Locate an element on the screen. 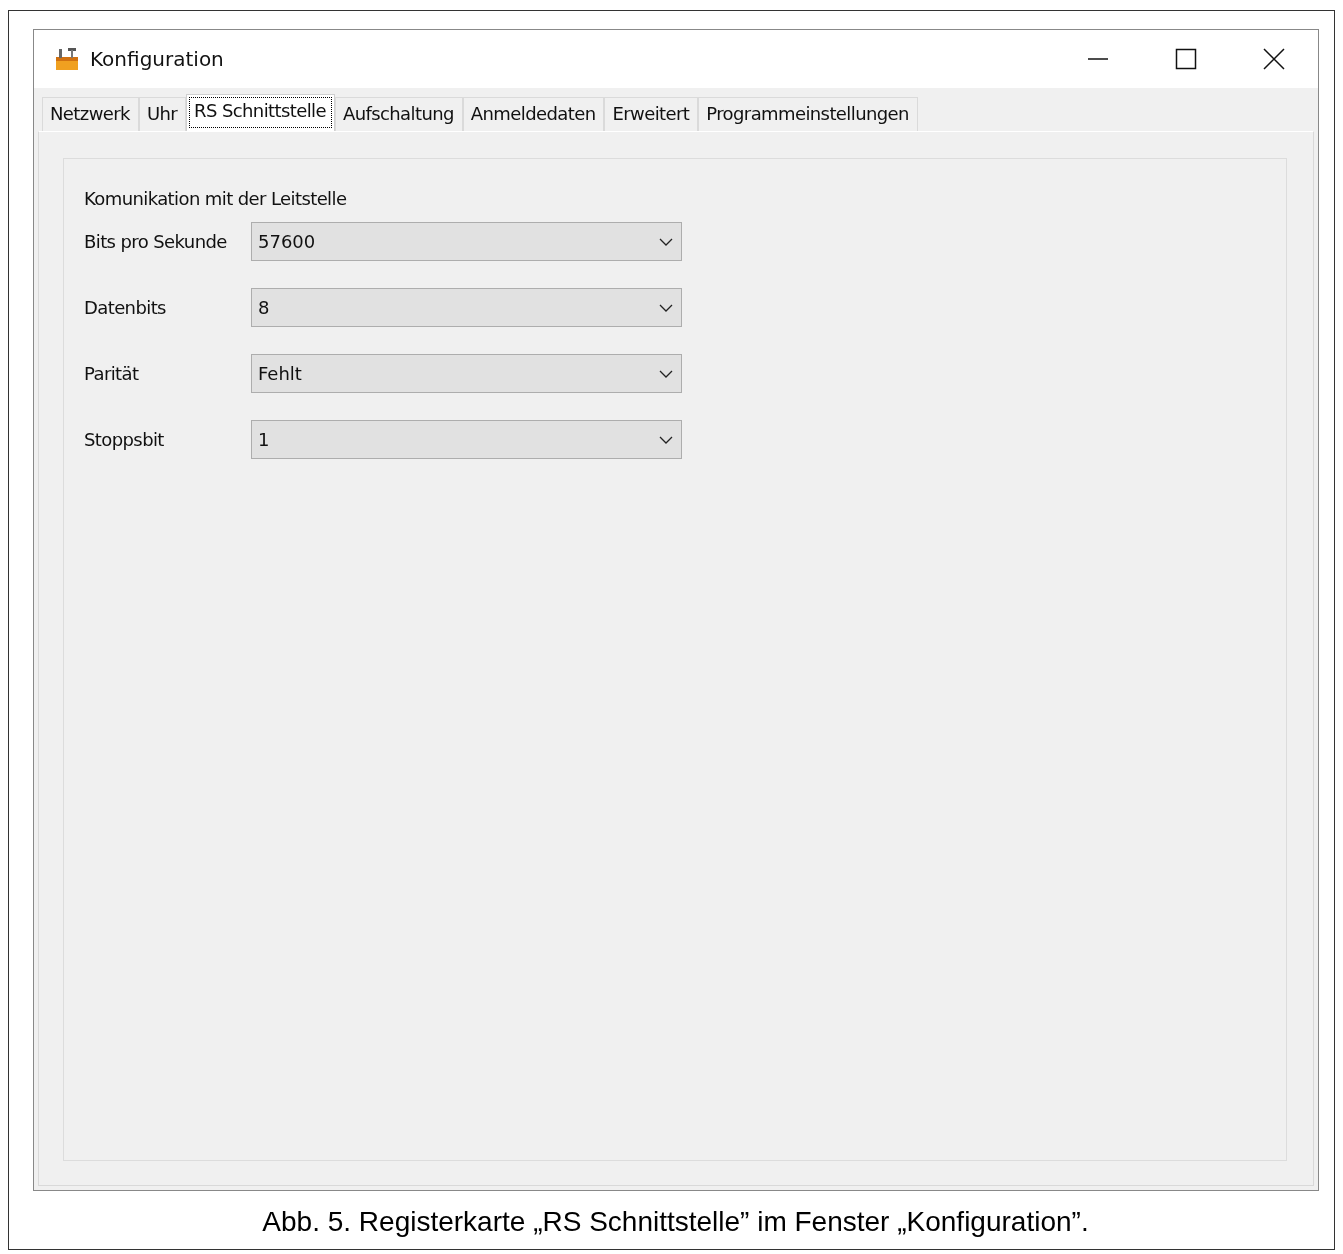 This screenshot has width=1343, height=1254. field-label: Stoppsbit is located at coordinates (124, 440).